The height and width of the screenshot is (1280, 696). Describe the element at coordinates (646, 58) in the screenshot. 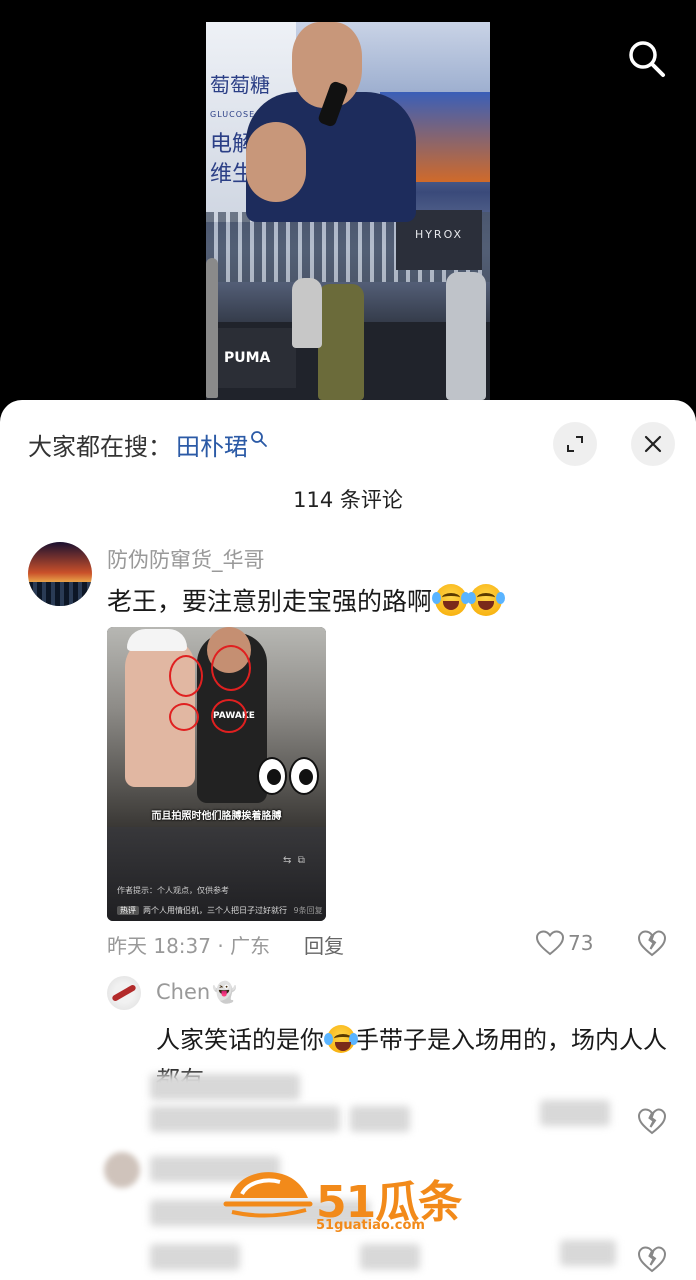

I see `search-icon` at that location.